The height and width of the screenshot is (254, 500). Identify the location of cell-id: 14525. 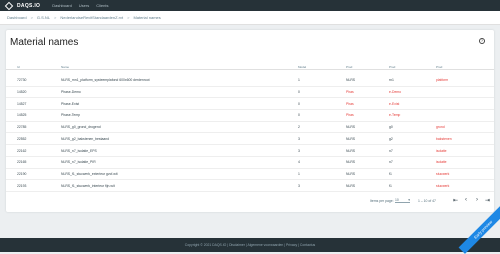
(21, 115).